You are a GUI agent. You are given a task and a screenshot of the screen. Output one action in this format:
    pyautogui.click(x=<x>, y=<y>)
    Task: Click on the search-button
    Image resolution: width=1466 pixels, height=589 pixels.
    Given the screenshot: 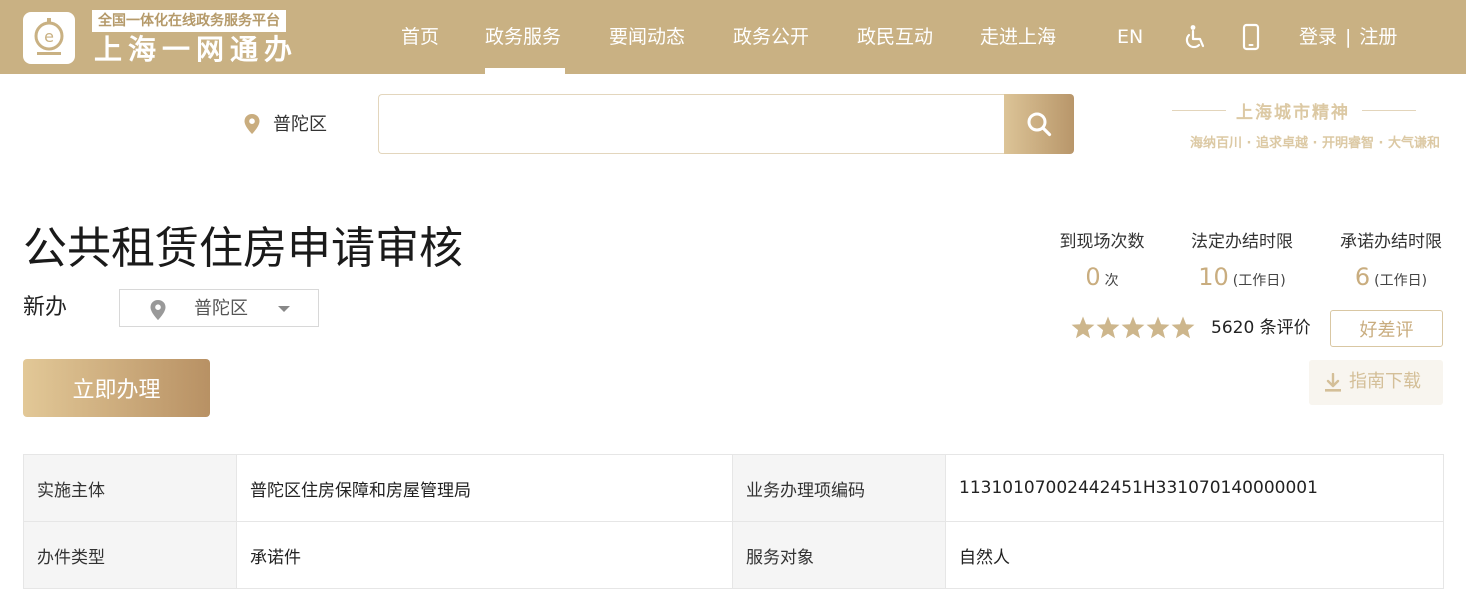 What is the action you would take?
    pyautogui.click(x=1039, y=124)
    